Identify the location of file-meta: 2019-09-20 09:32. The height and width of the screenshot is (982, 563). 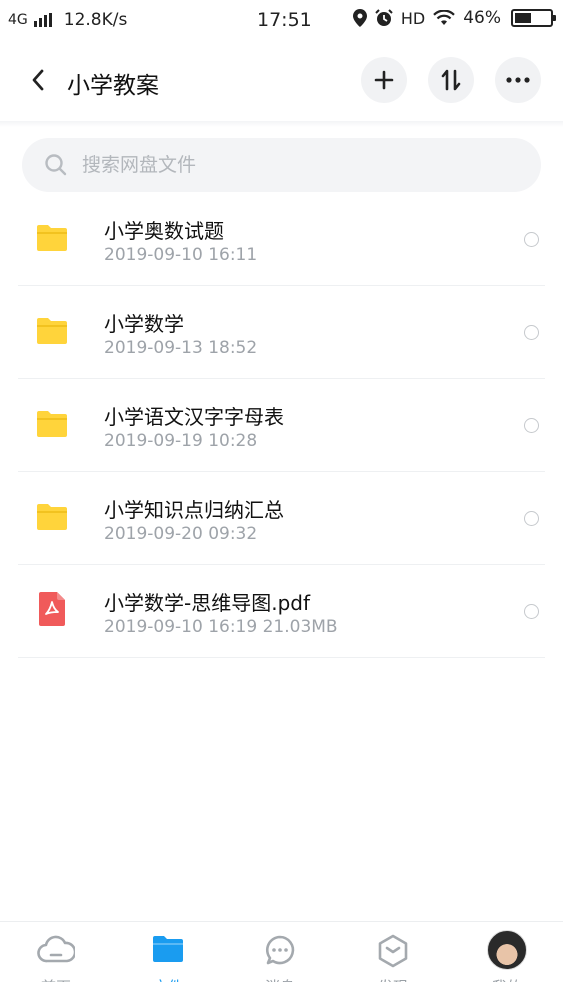
(181, 534).